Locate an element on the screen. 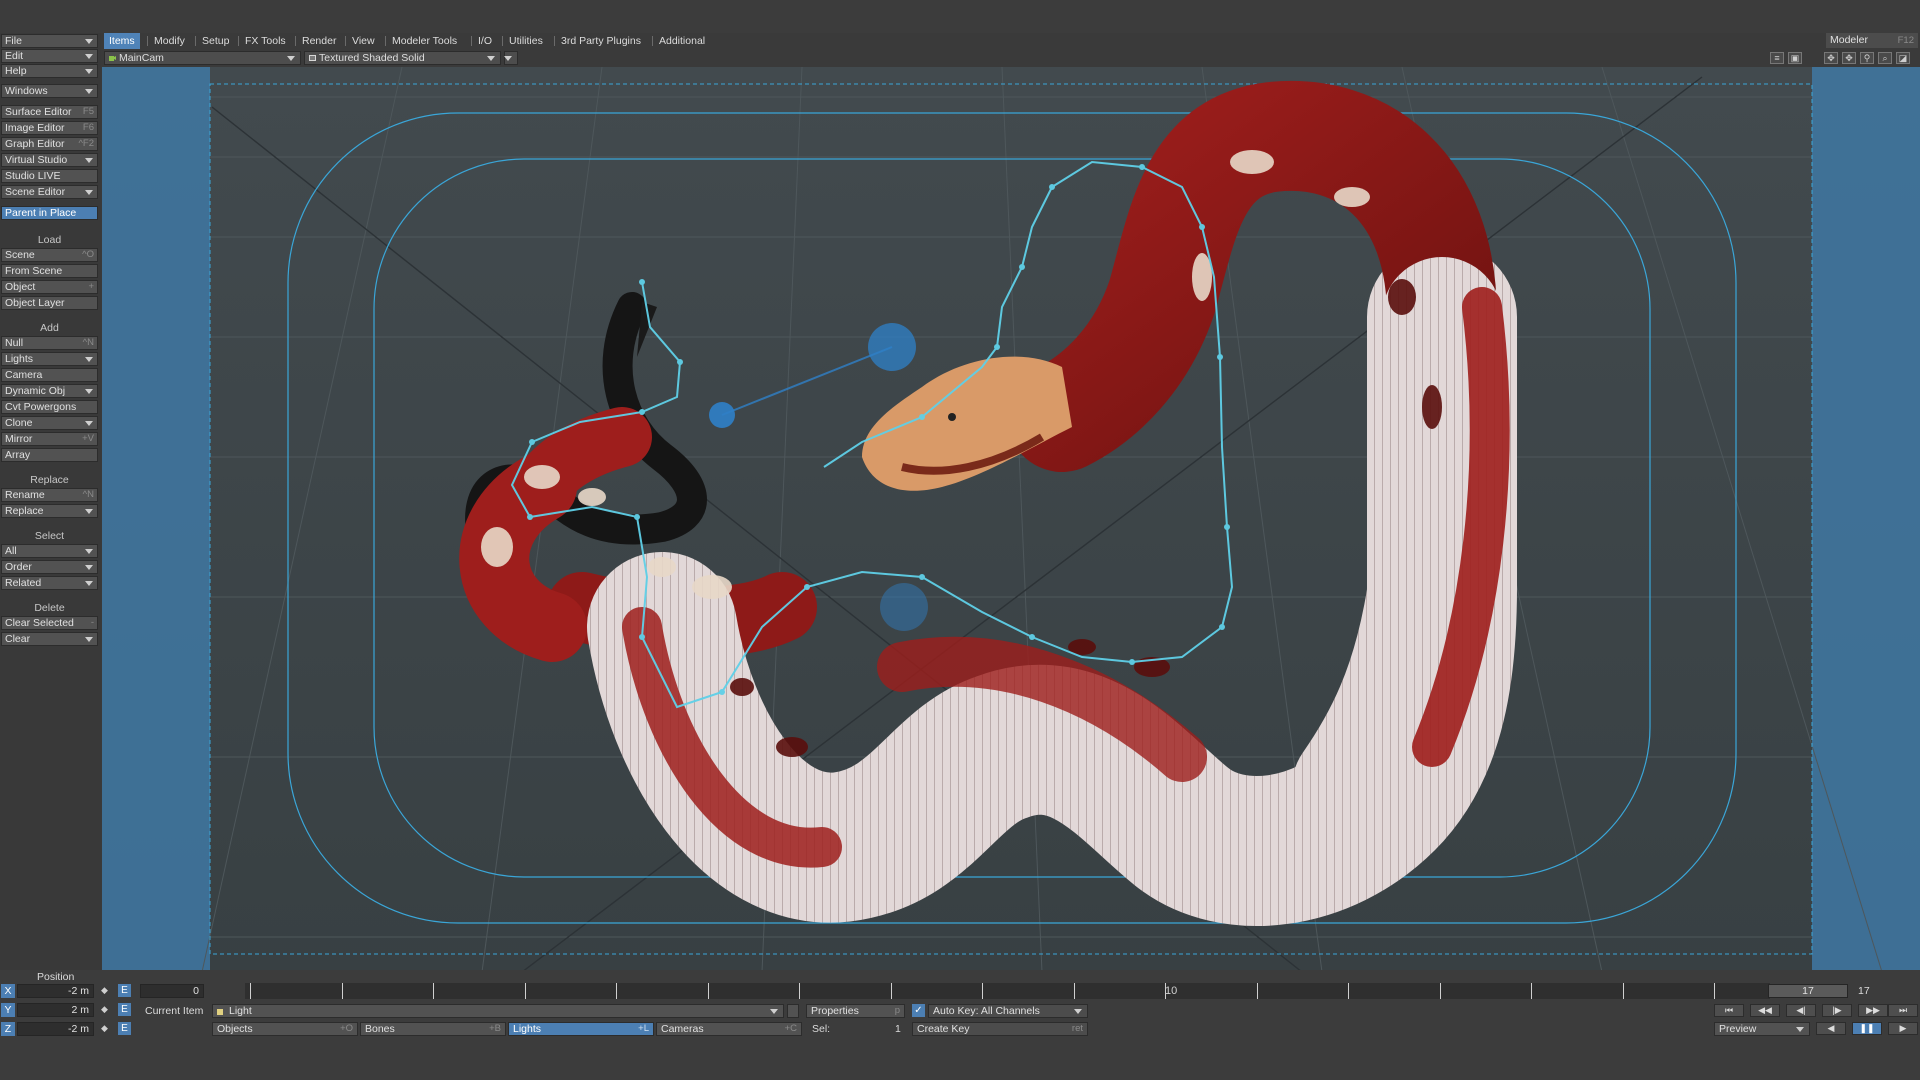  y-axis-toggle: Y is located at coordinates (8, 1010).